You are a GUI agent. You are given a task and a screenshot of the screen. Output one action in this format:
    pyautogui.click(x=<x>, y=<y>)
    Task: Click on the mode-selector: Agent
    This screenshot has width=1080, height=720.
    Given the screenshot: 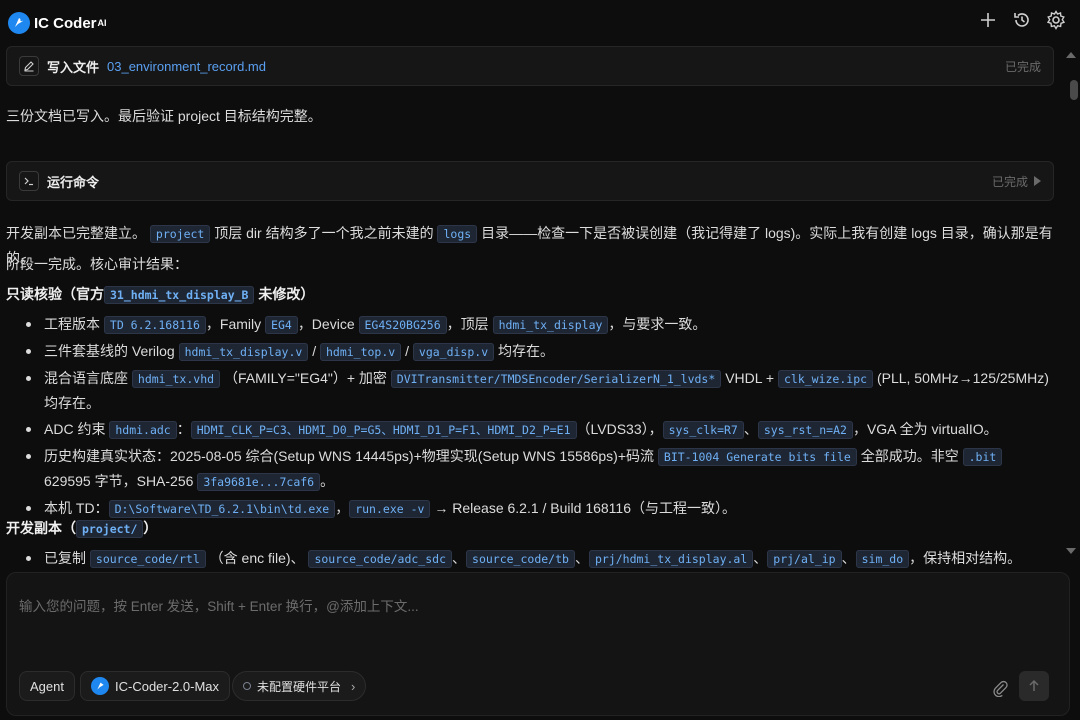 What is the action you would take?
    pyautogui.click(x=47, y=686)
    